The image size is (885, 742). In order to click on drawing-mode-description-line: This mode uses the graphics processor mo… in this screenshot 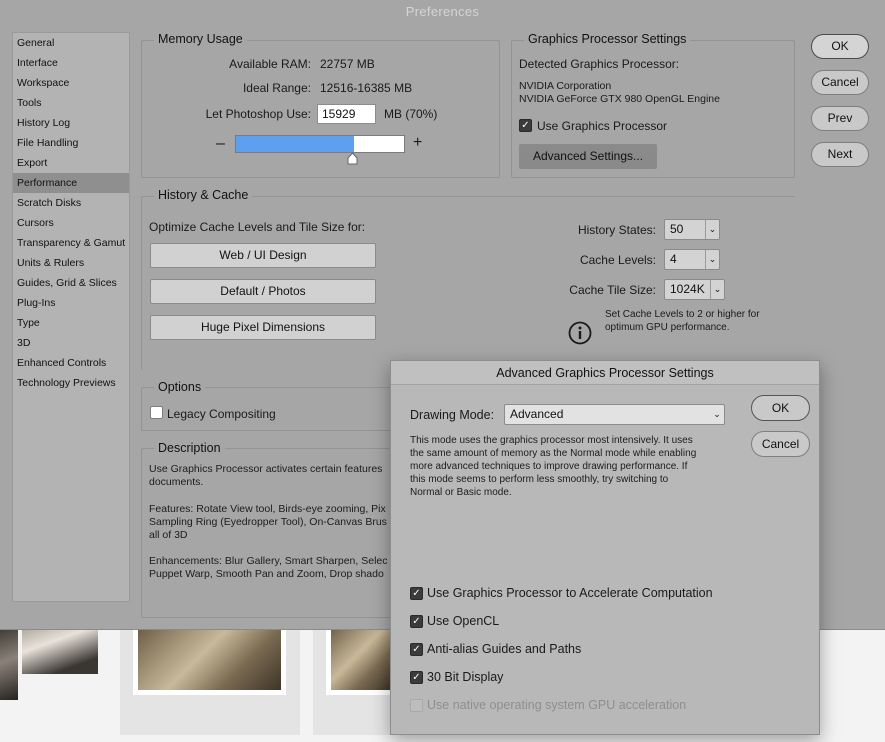, I will do `click(551, 440)`.